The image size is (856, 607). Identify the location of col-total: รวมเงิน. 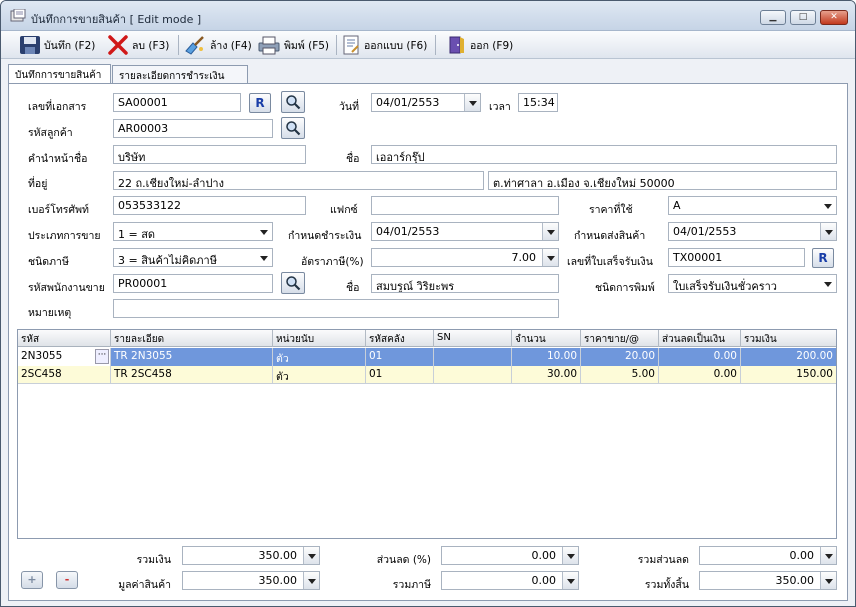
(788, 338).